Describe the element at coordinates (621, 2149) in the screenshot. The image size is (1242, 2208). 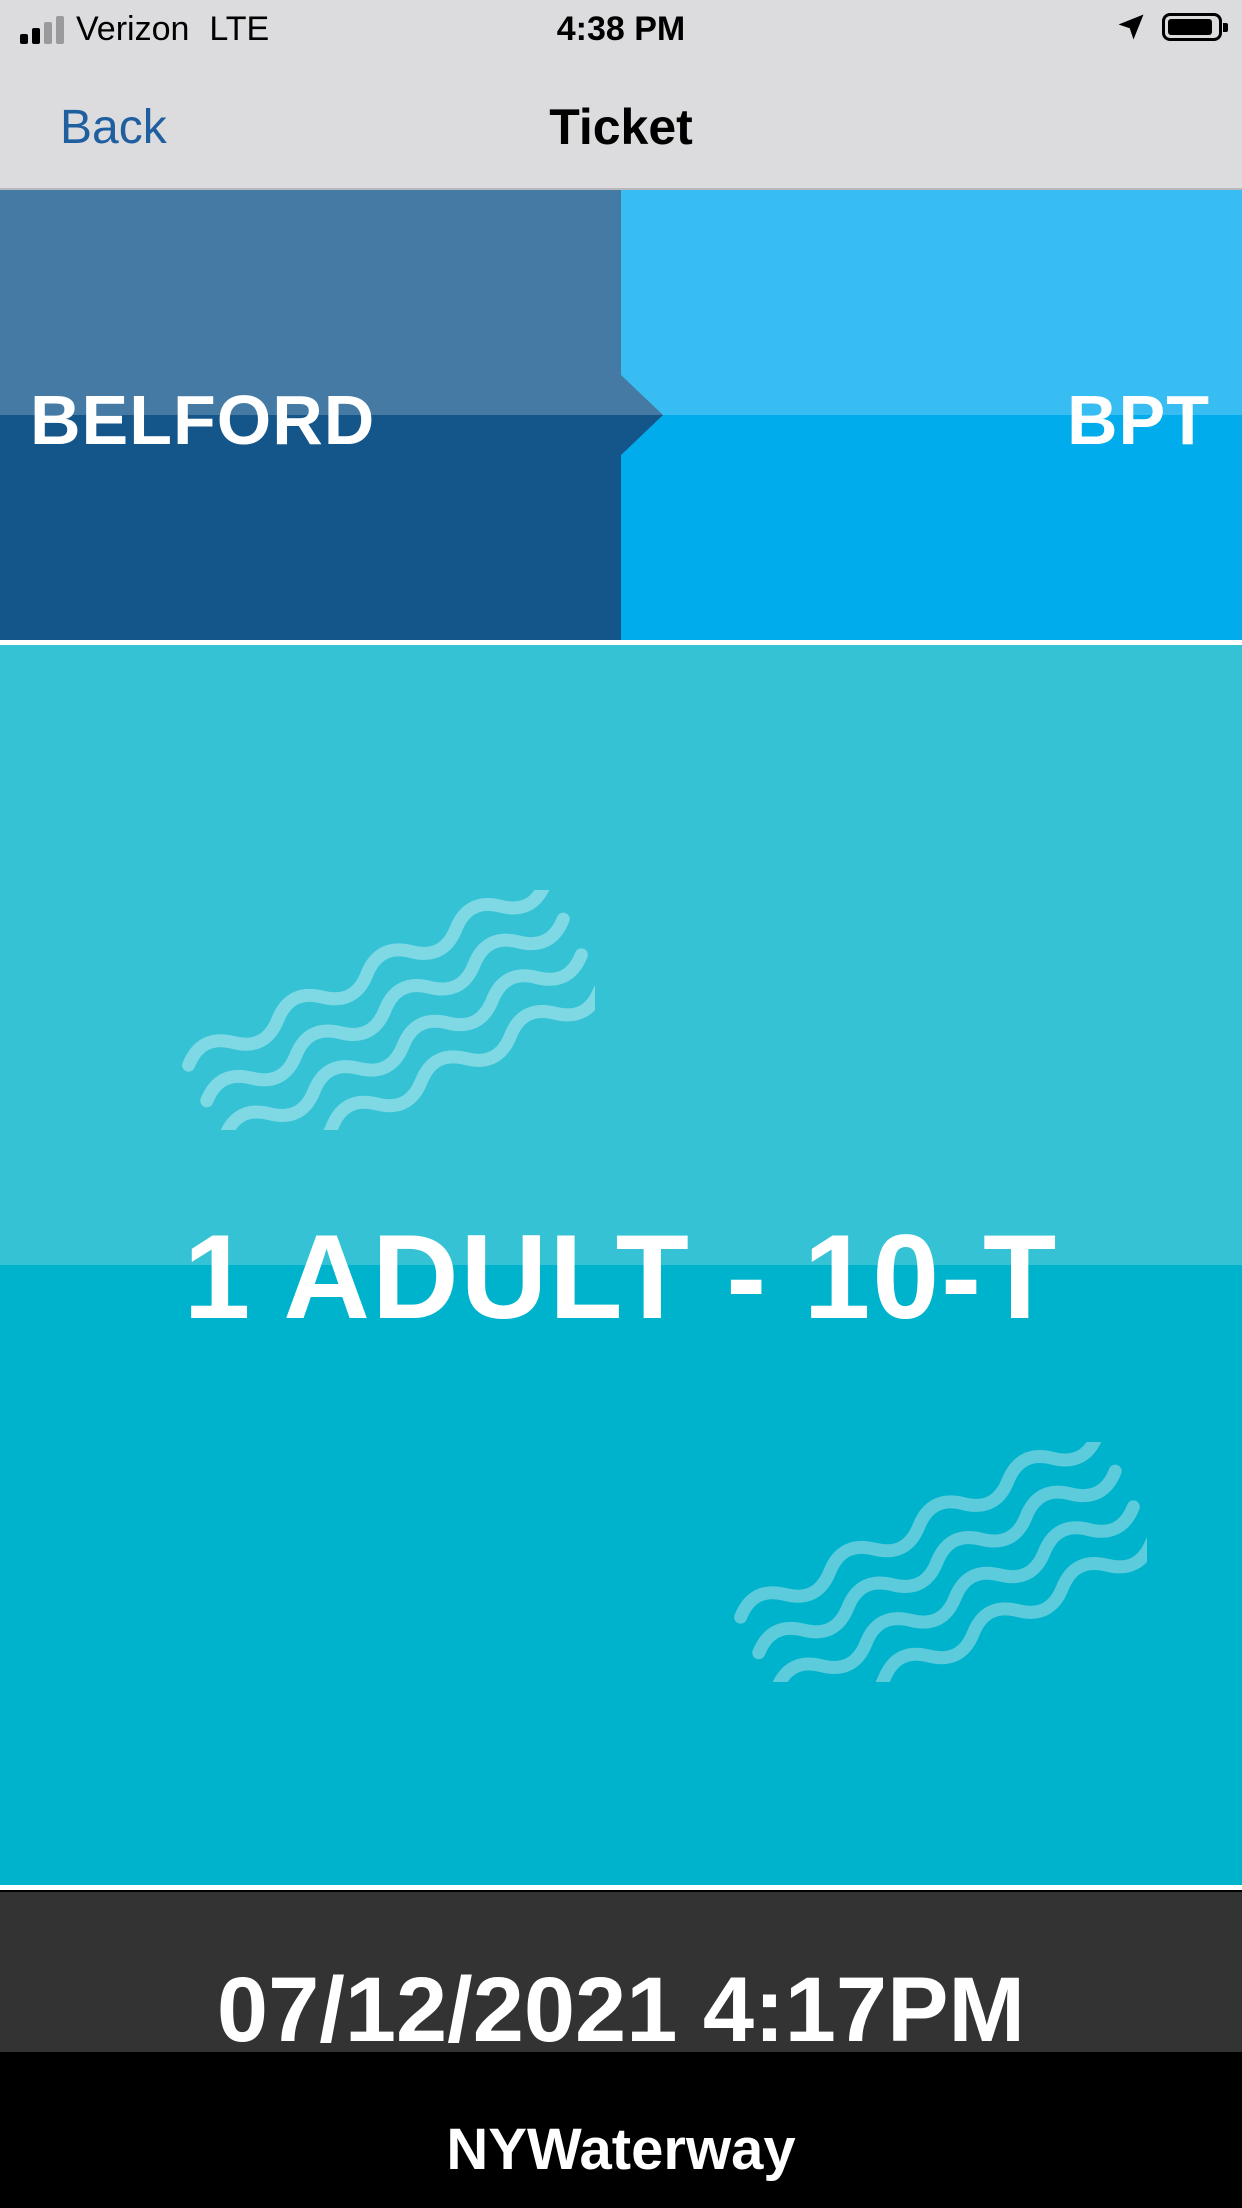
I see `brand-logo: NYWaterway` at that location.